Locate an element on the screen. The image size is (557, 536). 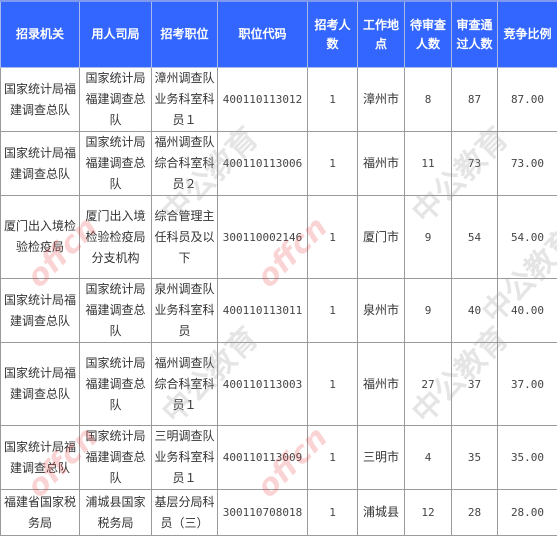
header-openings: 招考人数 is located at coordinates (333, 34).